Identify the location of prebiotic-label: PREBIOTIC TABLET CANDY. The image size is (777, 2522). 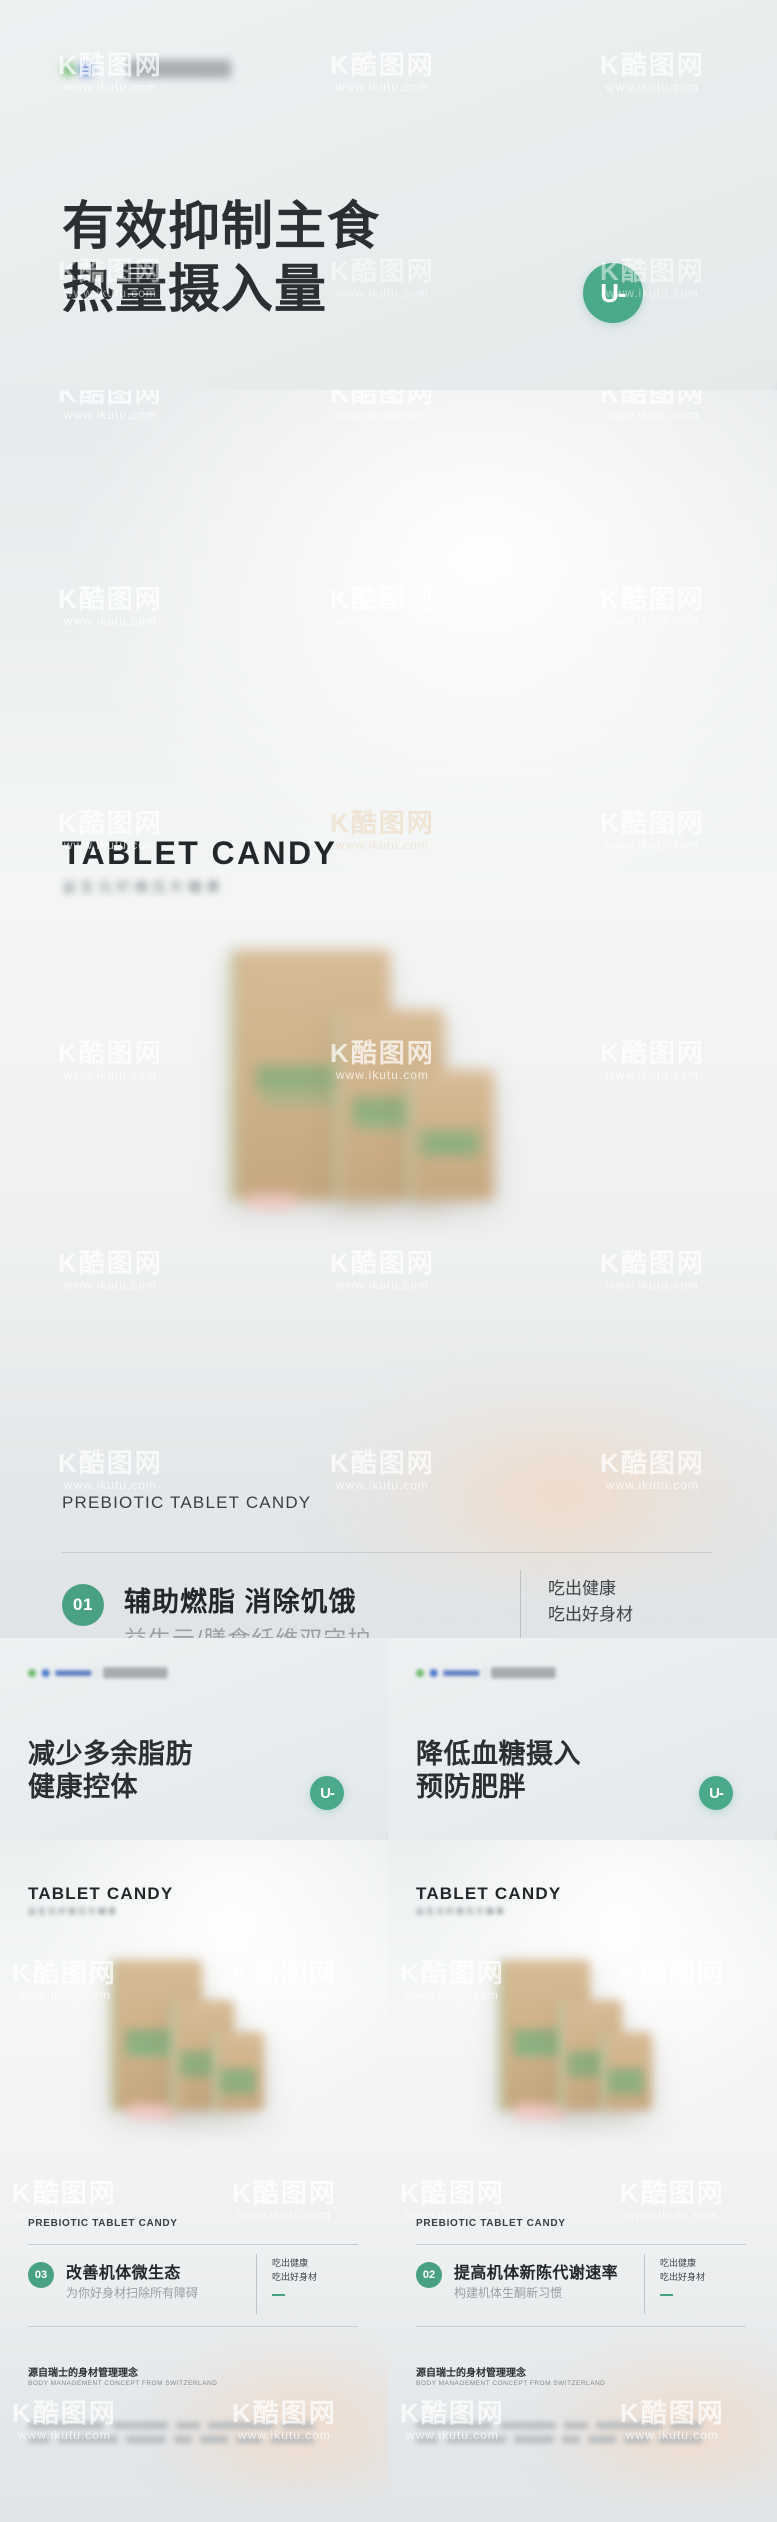
(187, 1502).